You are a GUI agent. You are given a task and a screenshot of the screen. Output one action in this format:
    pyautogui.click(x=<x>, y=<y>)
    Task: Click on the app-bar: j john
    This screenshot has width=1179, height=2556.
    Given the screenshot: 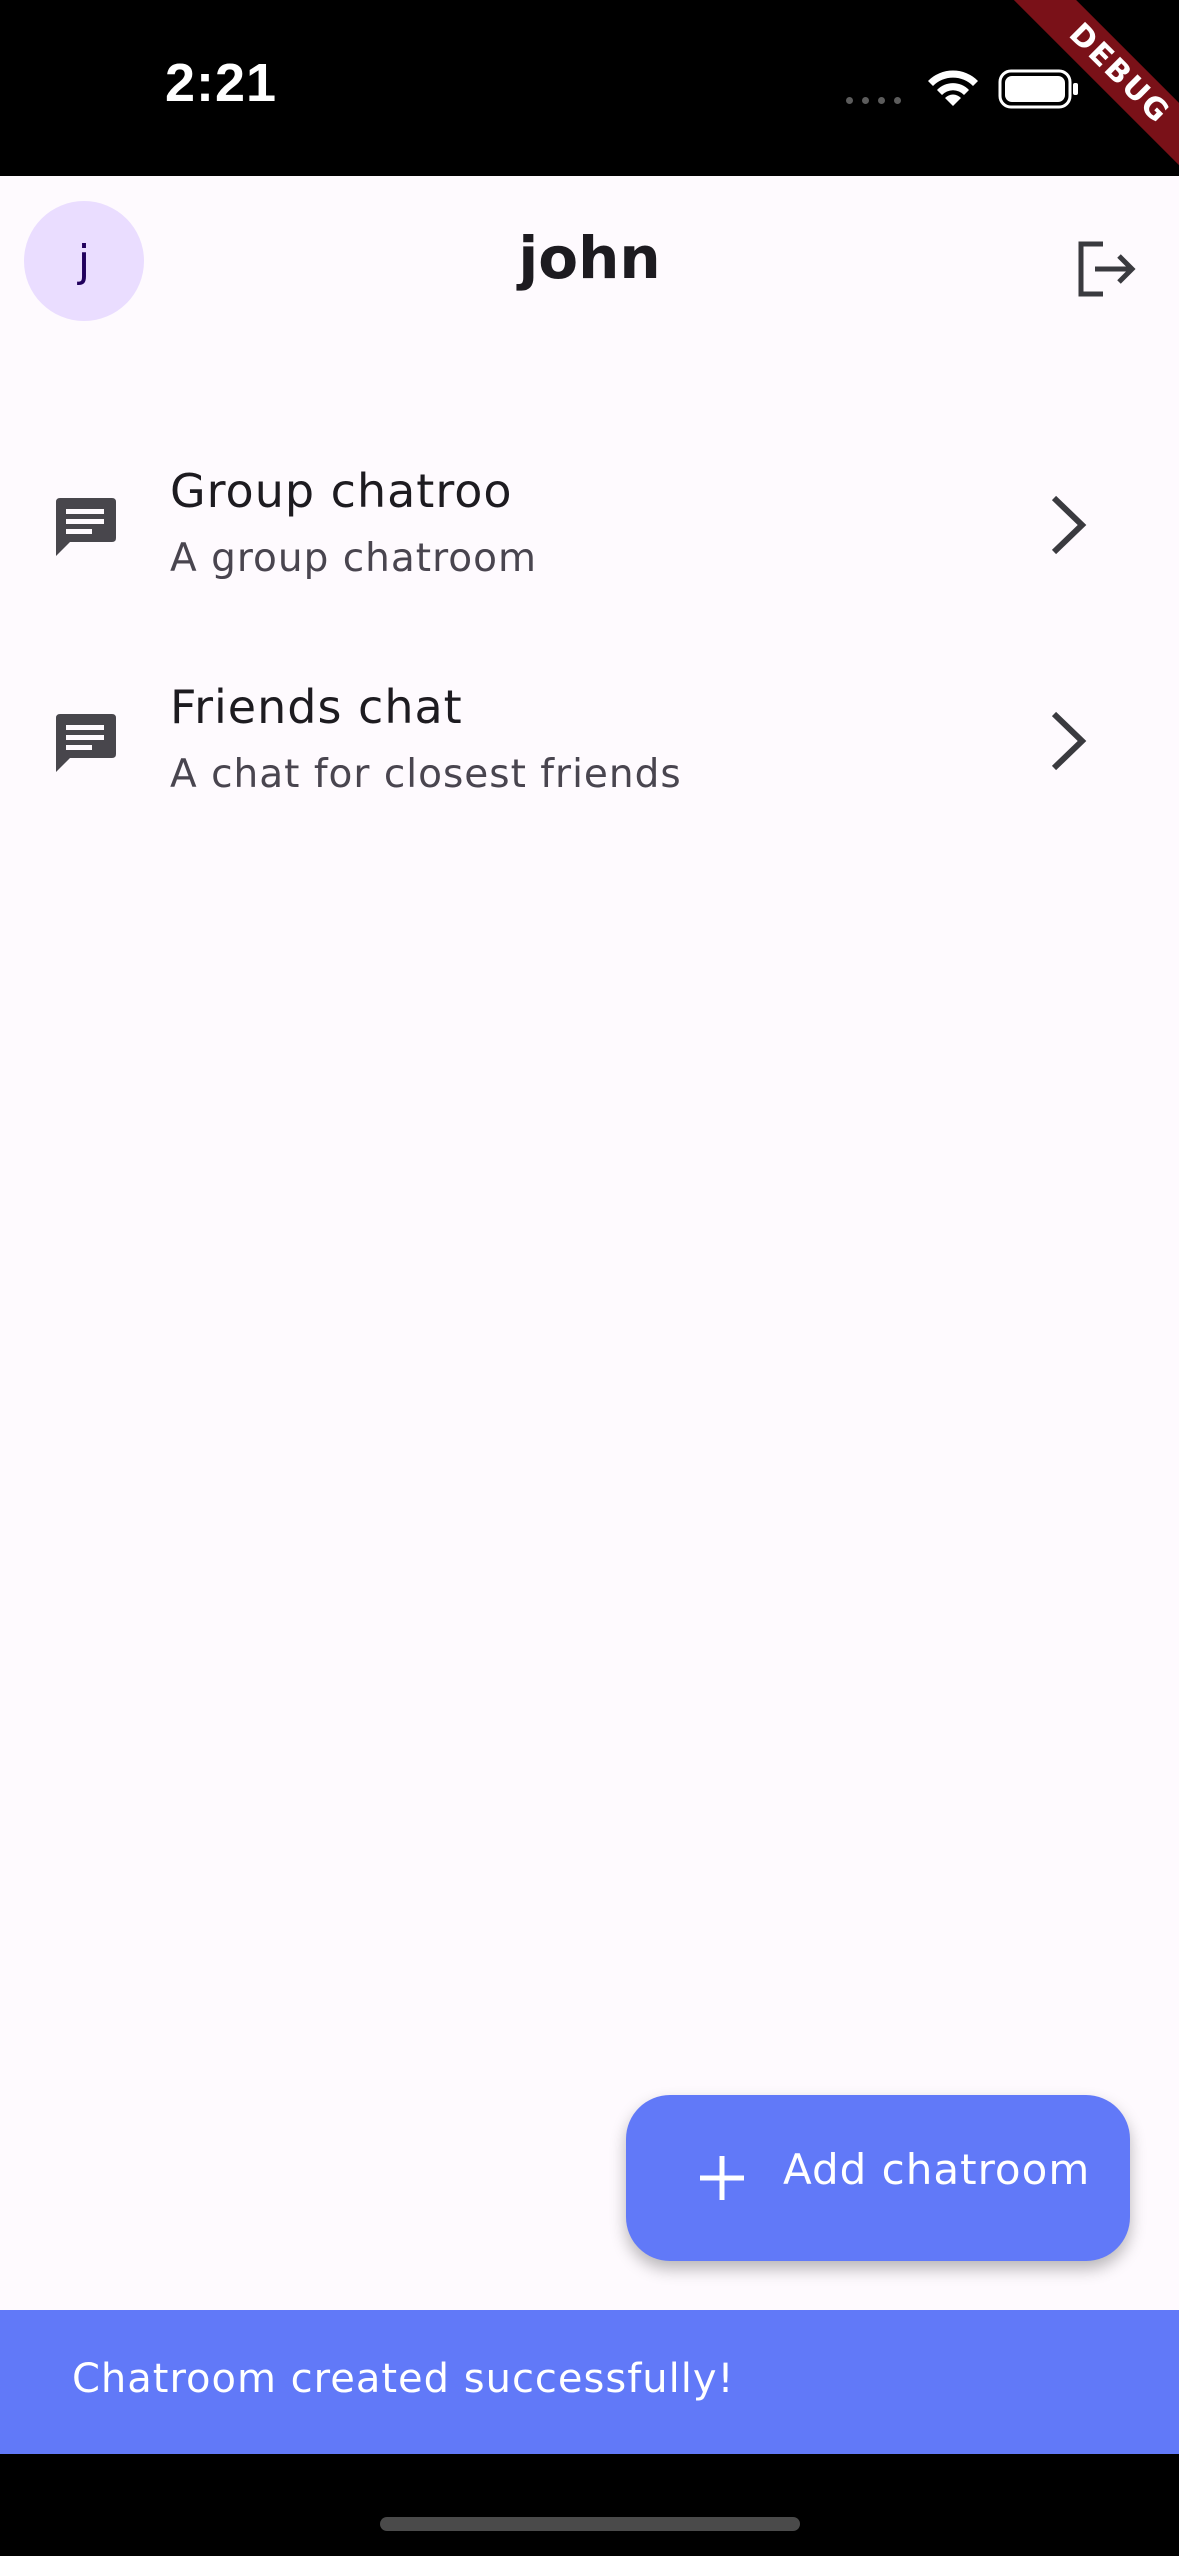 What is the action you would take?
    pyautogui.click(x=589, y=261)
    